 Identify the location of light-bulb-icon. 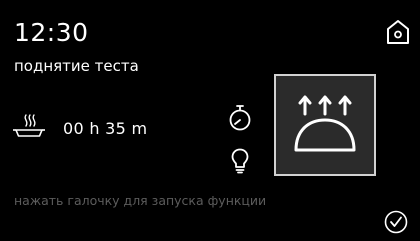
(240, 161).